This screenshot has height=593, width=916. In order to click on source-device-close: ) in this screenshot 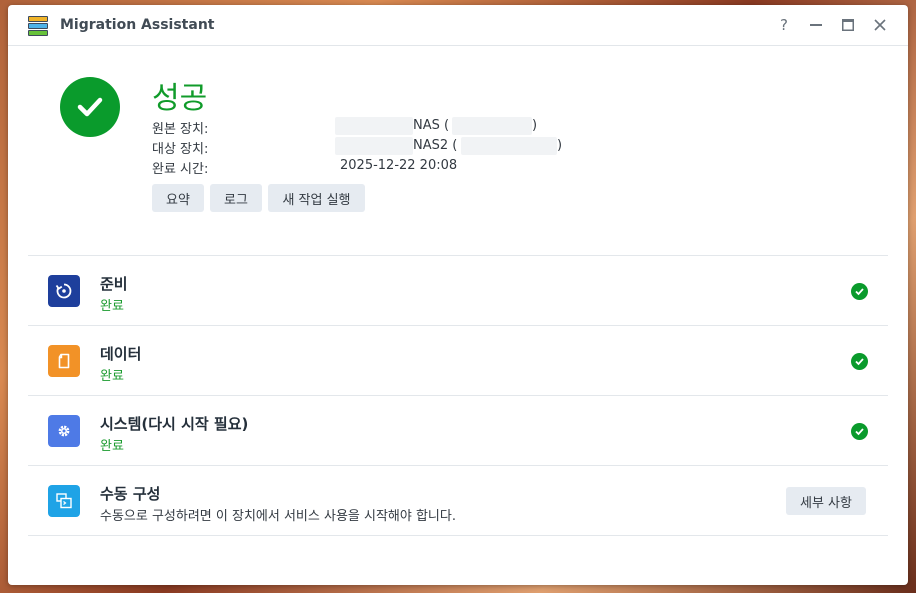, I will do `click(535, 125)`.